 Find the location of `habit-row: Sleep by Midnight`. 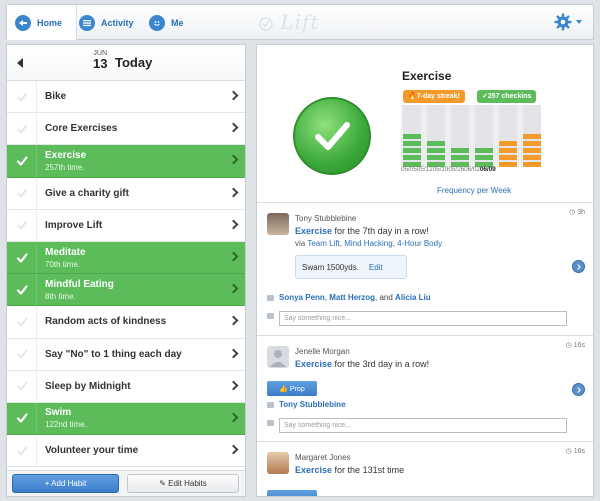

habit-row: Sleep by Midnight is located at coordinates (126, 386).